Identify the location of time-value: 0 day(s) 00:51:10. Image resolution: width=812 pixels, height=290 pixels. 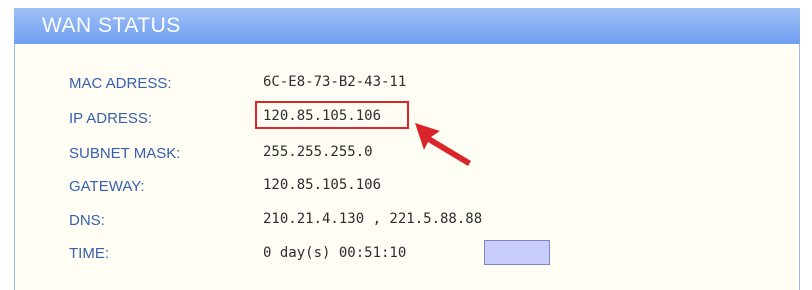
(335, 253).